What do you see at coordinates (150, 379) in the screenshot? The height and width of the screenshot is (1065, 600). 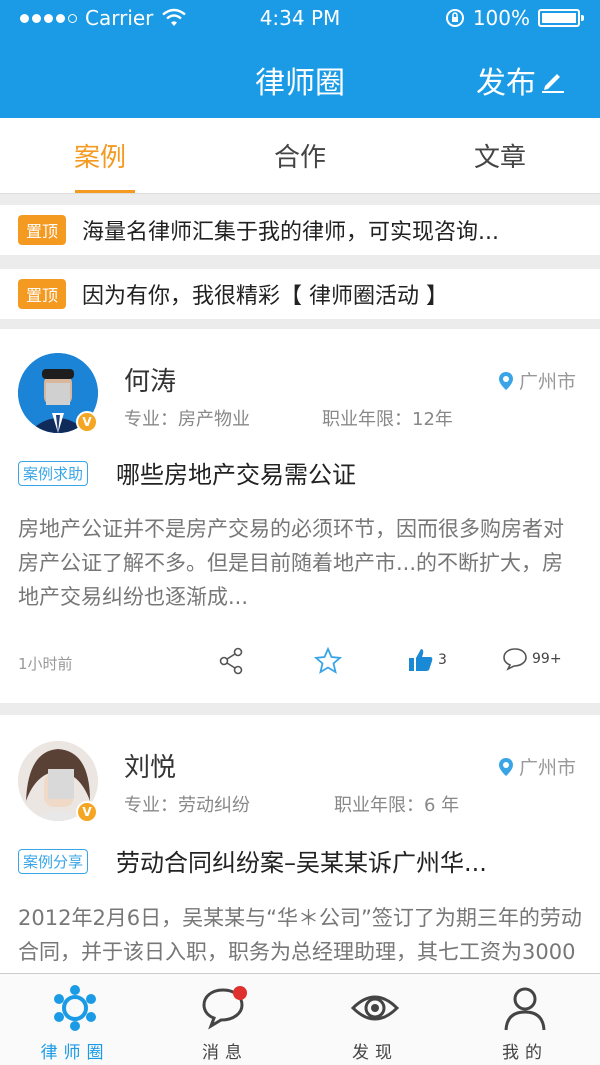 I see `lawyer-name: 何涛` at bounding box center [150, 379].